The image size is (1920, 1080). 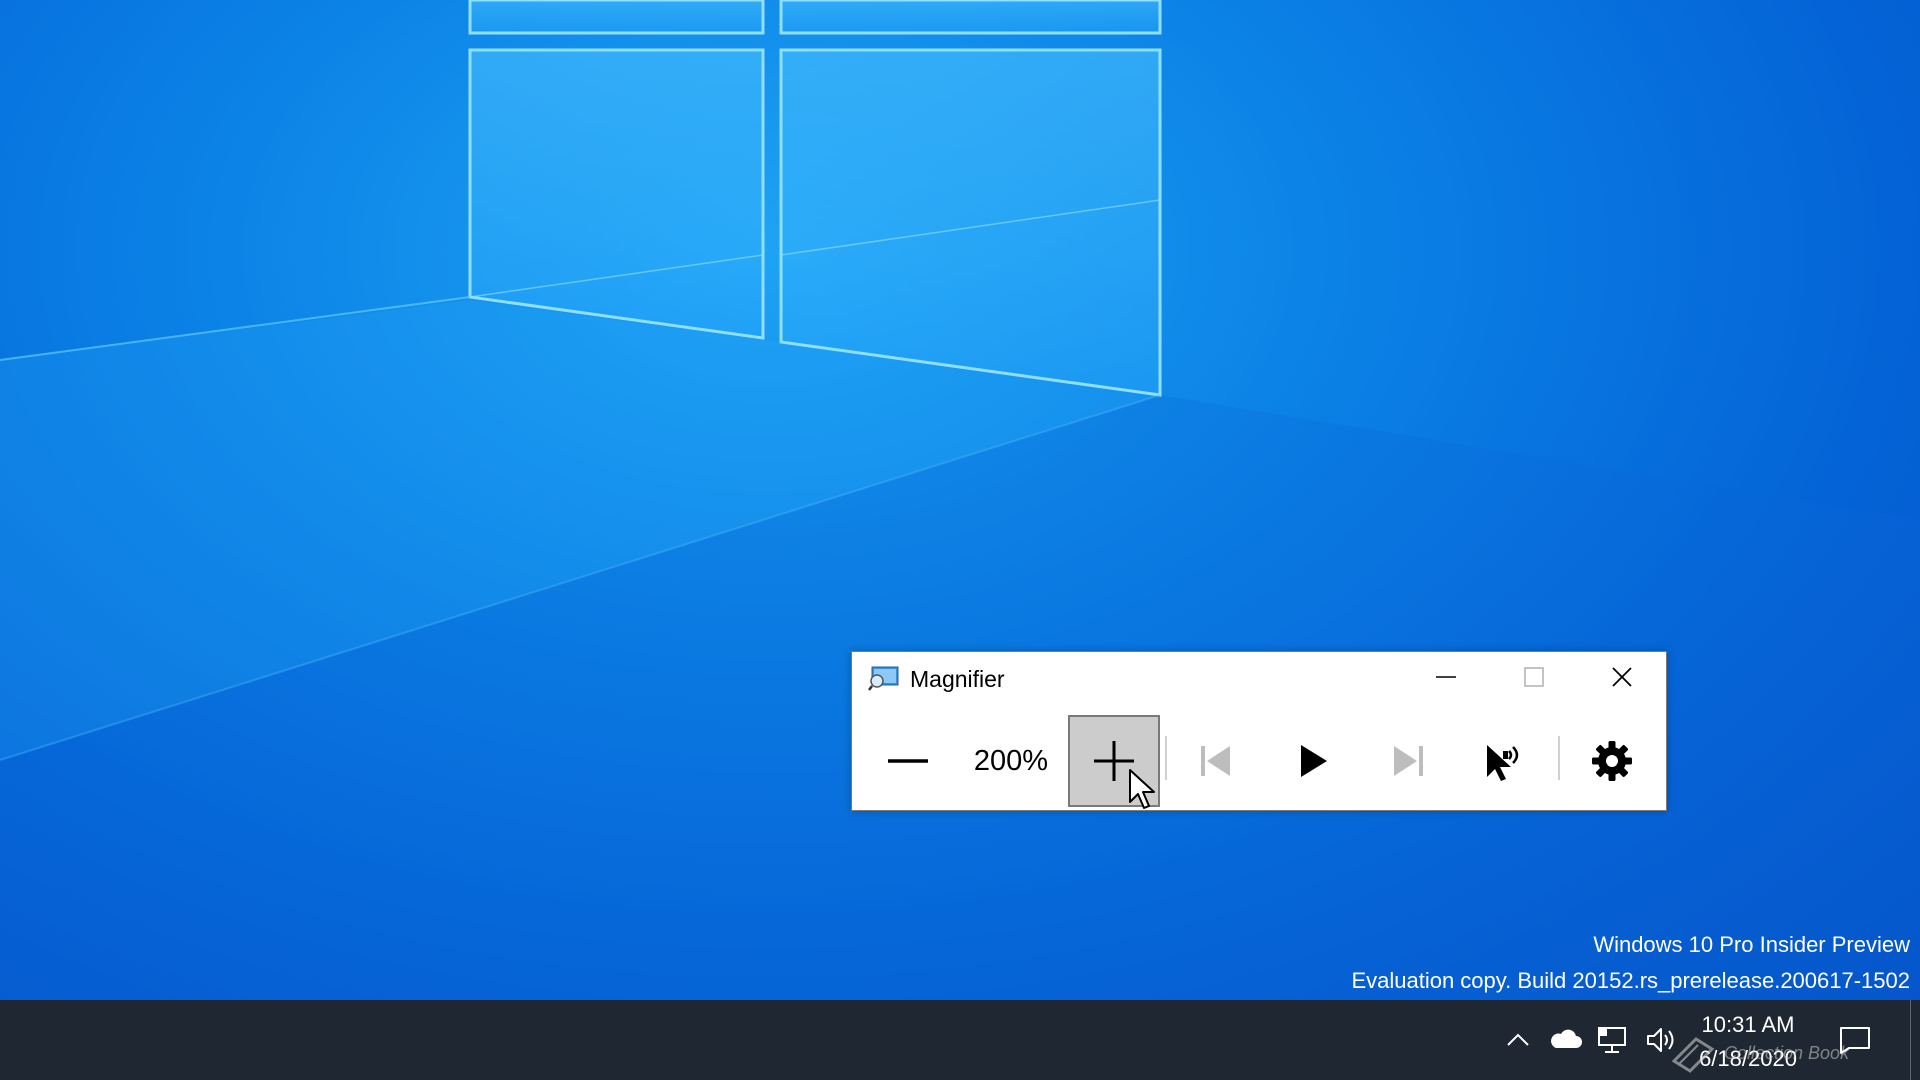 I want to click on maximize-icon, so click(x=1534, y=677).